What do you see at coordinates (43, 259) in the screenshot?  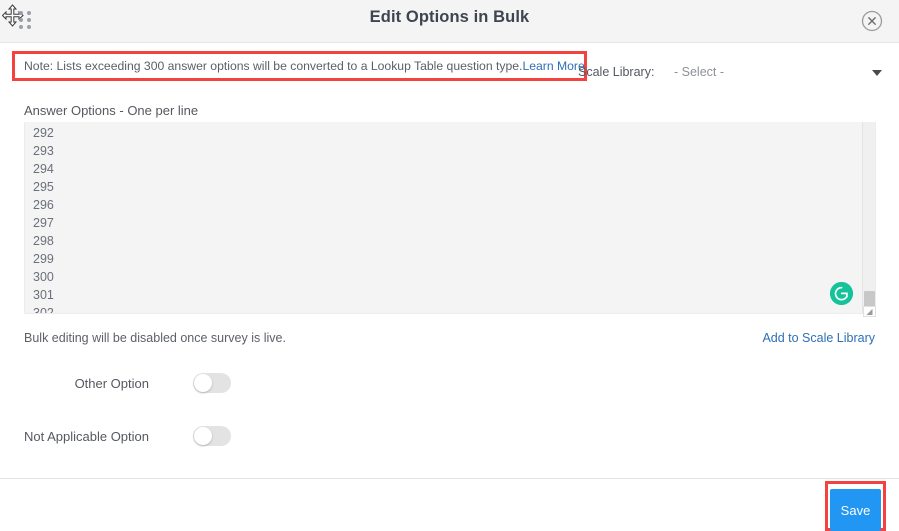 I see `answer-option-line: 299` at bounding box center [43, 259].